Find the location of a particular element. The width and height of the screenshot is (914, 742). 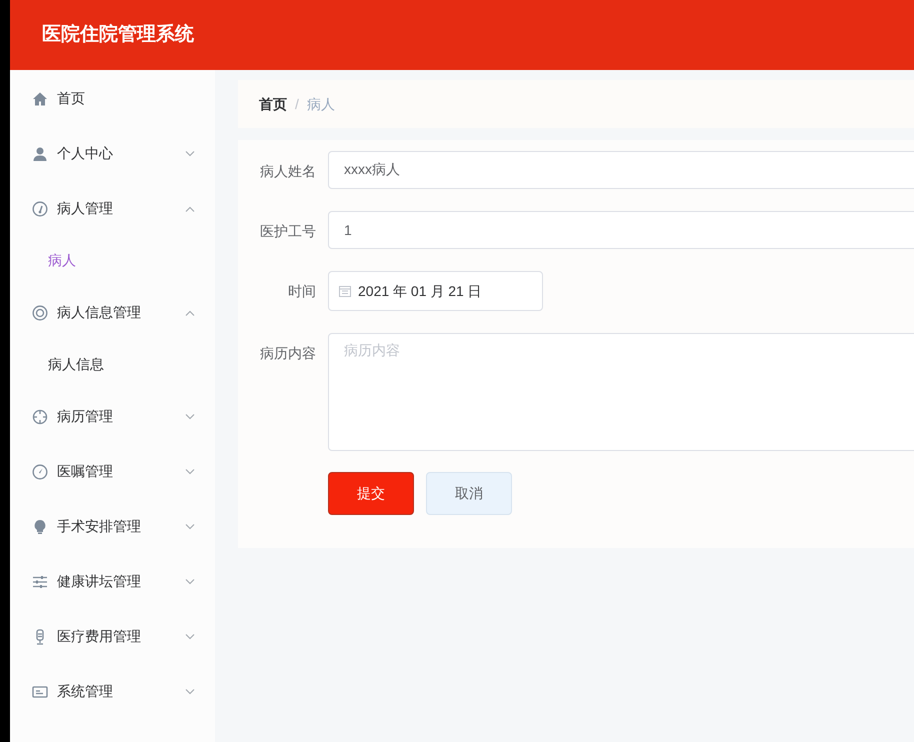

sliders-icon is located at coordinates (40, 582).